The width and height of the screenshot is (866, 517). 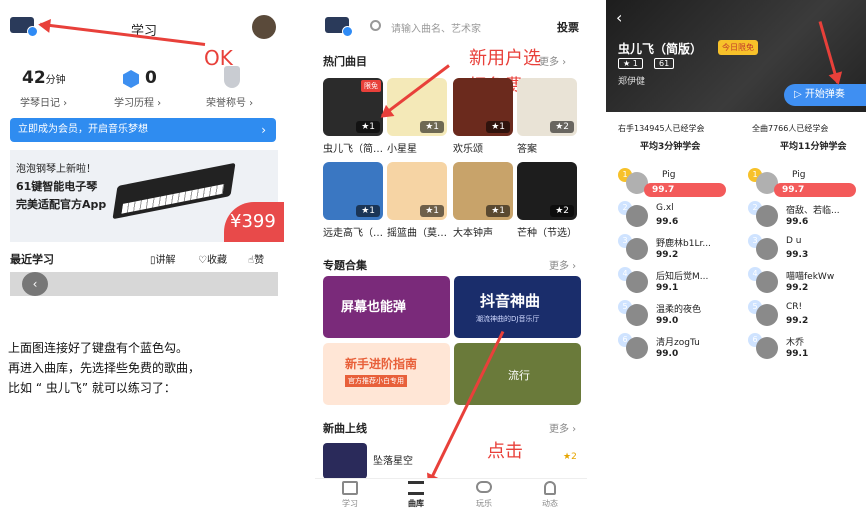 What do you see at coordinates (143, 130) in the screenshot?
I see `member-bar: 立即成为会员，开启音乐梦想 ›` at bounding box center [143, 130].